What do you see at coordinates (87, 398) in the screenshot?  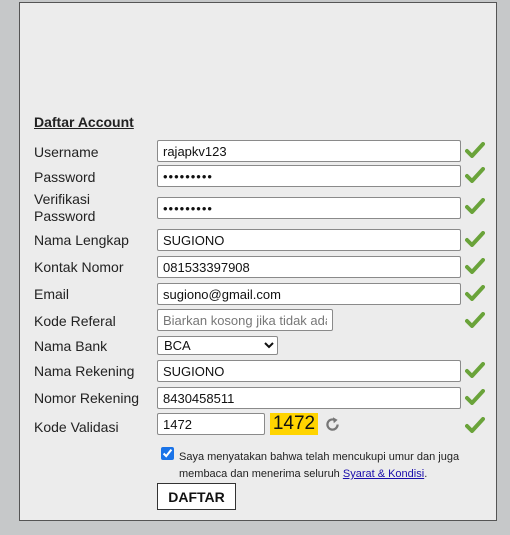 I see `account-number-label: Nomor Rekening` at bounding box center [87, 398].